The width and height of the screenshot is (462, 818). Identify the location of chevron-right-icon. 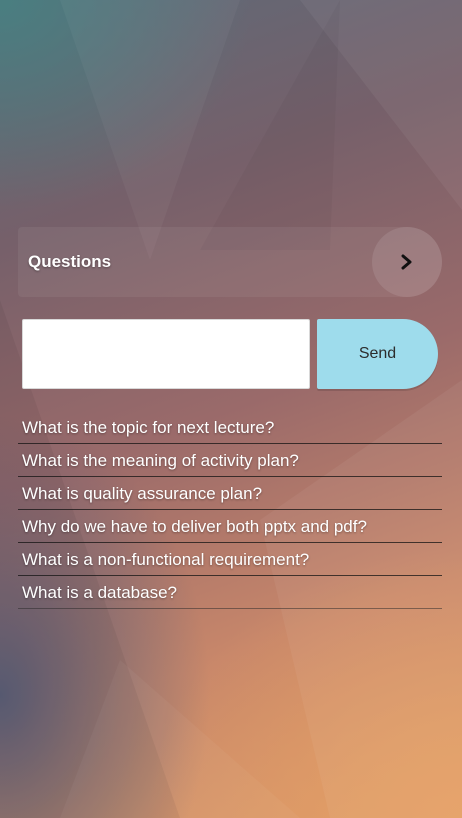
(406, 262).